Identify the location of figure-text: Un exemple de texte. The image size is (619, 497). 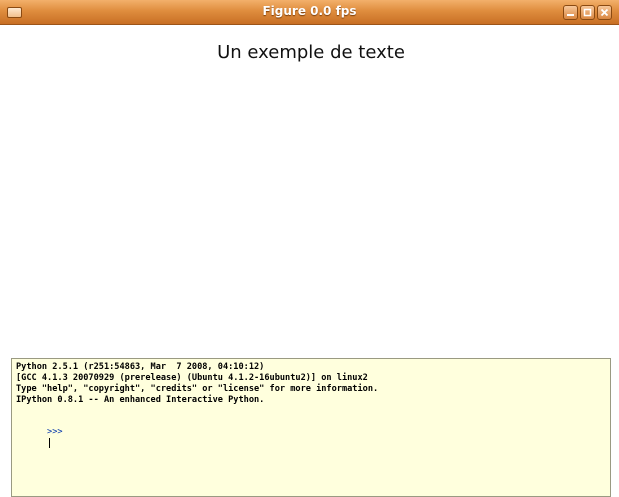
(311, 52).